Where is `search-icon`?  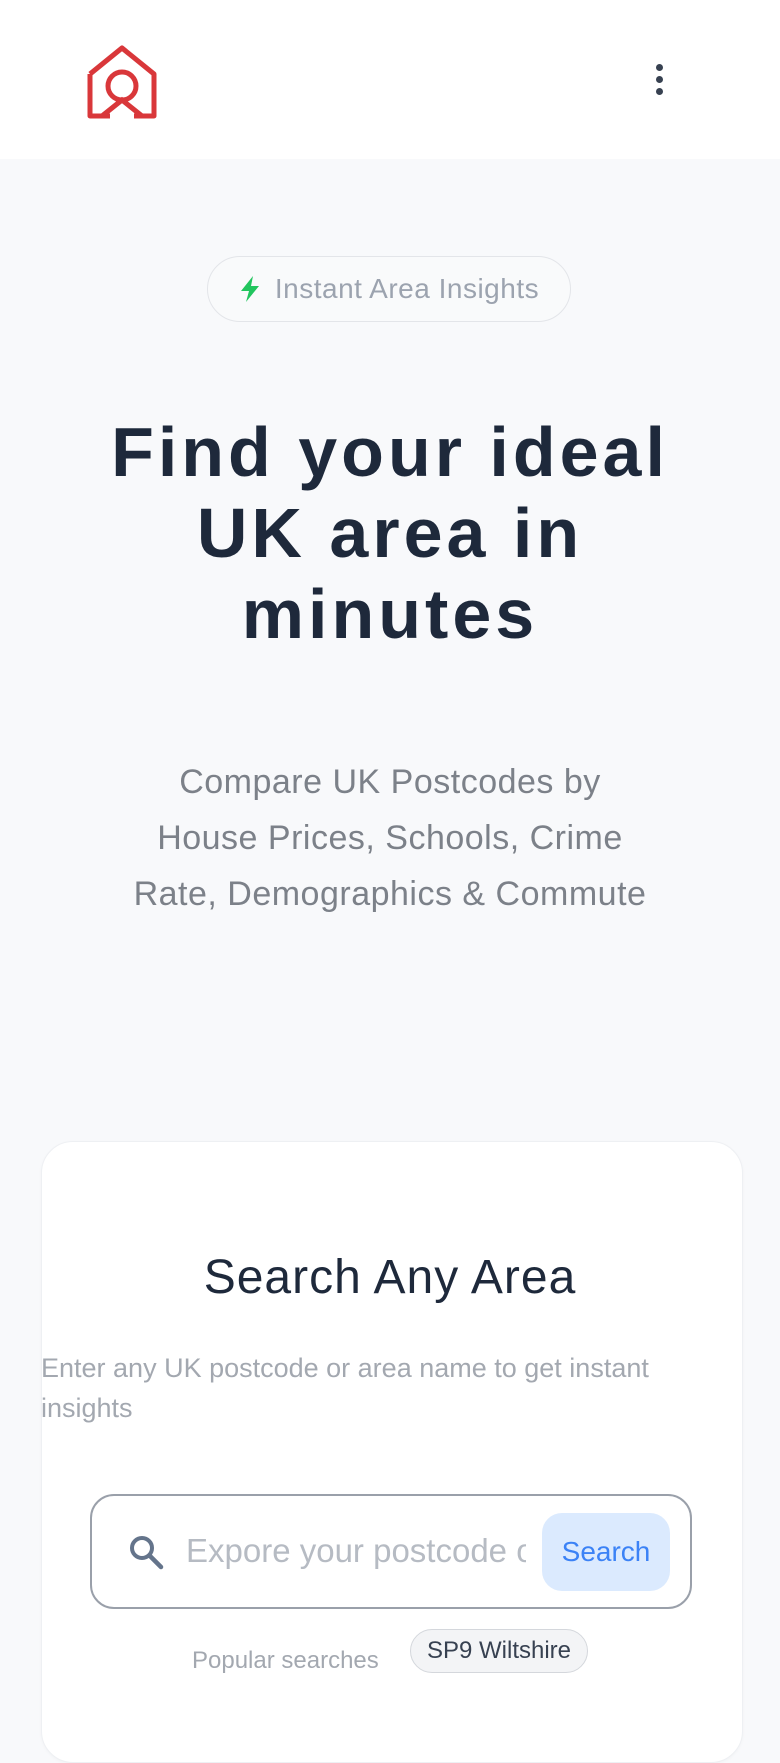 search-icon is located at coordinates (147, 1553).